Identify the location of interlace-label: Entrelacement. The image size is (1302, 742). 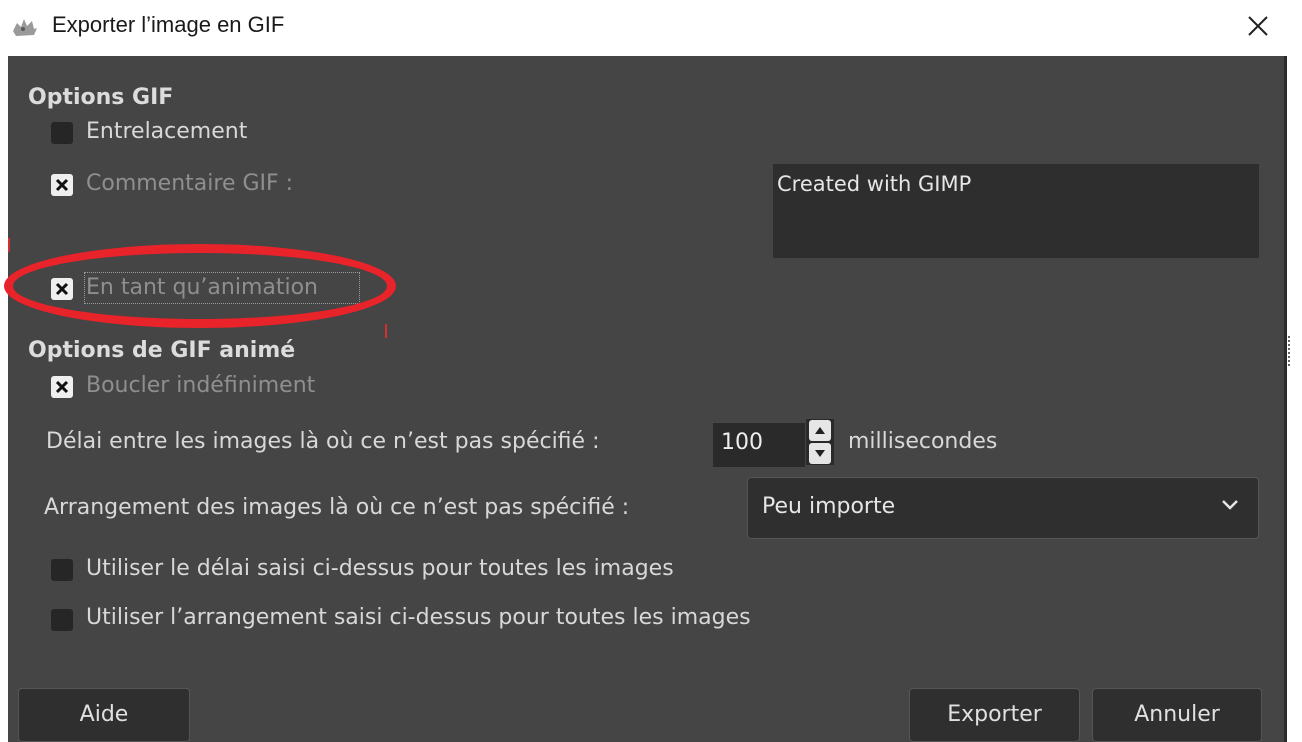
(167, 131).